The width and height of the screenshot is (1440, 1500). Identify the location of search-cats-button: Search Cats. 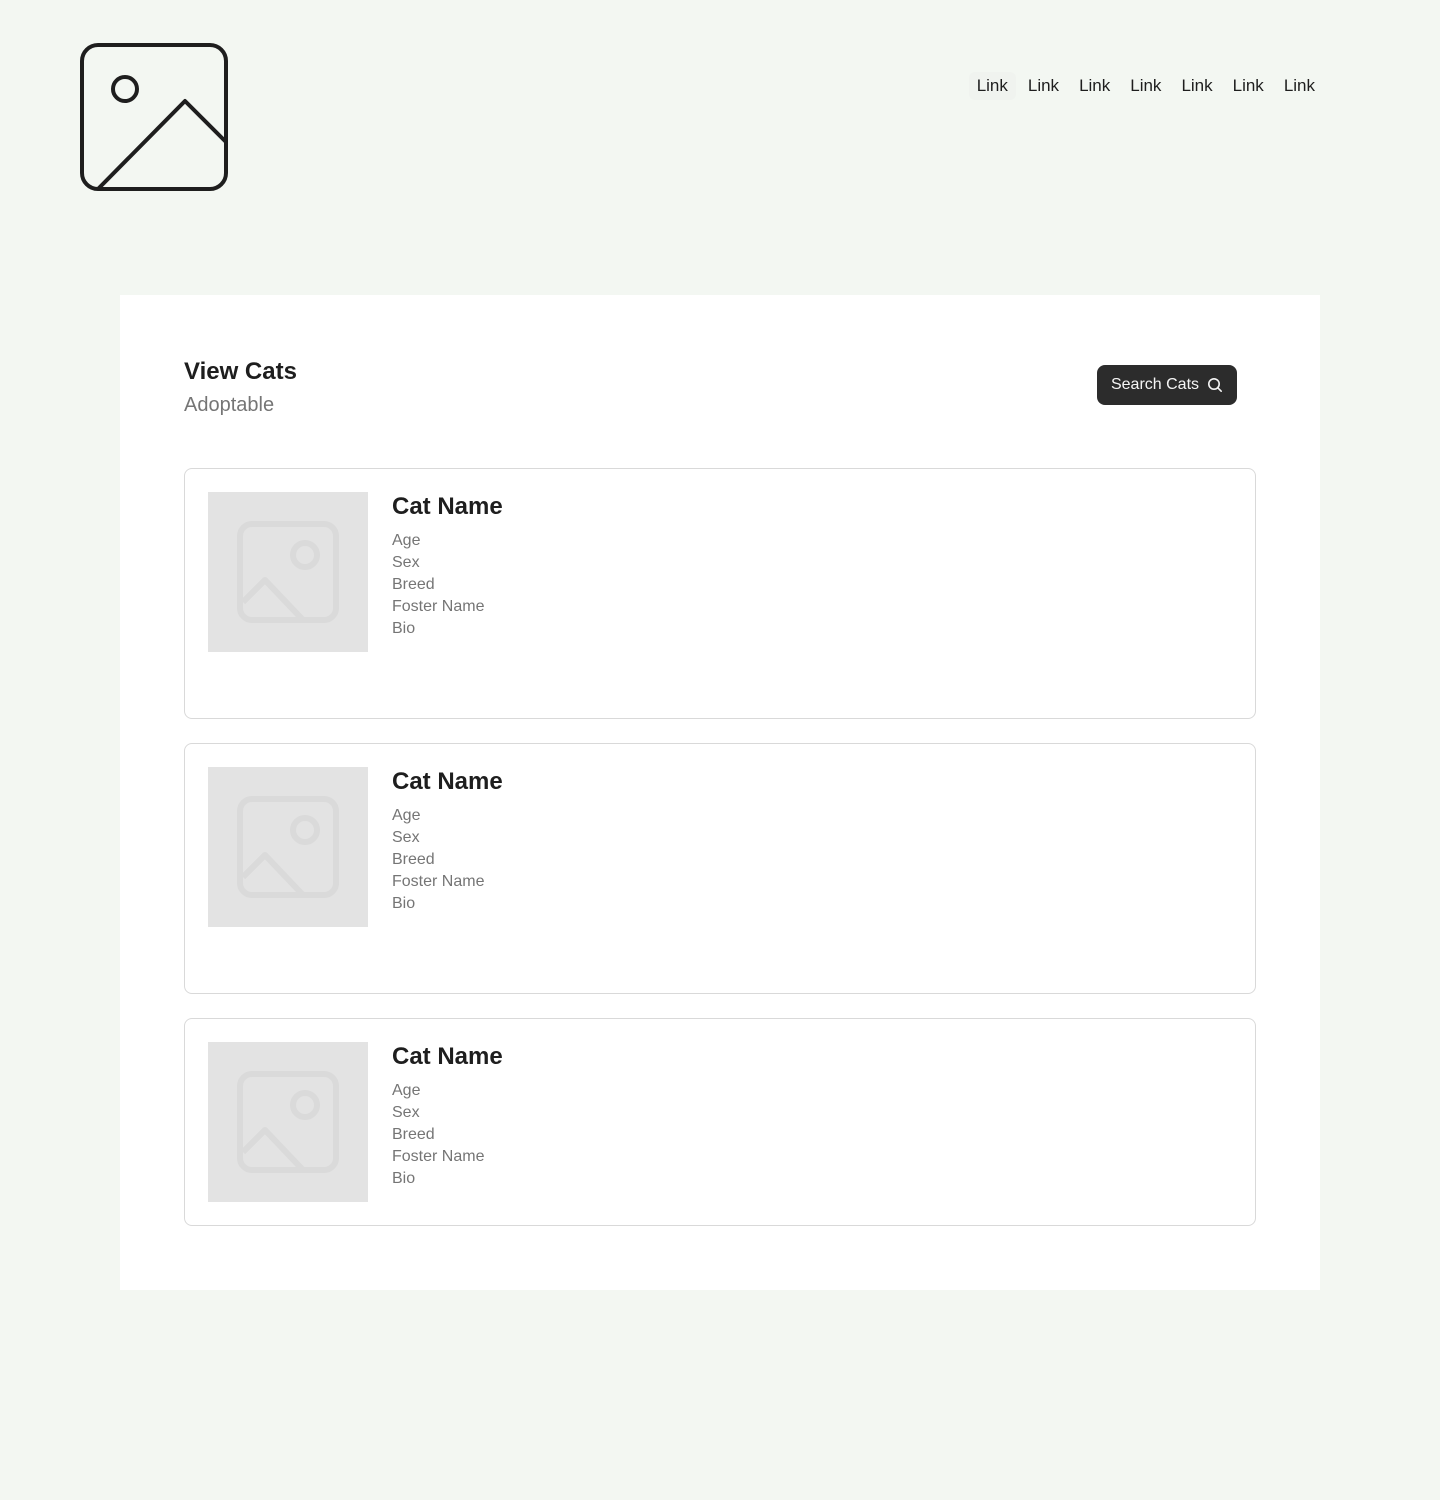
(1167, 385).